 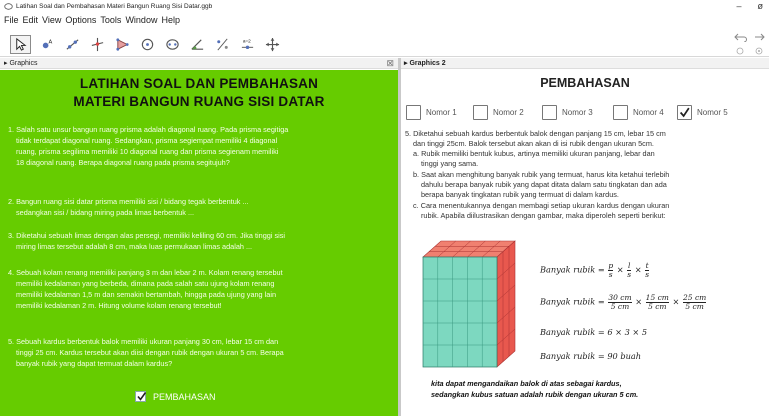 I want to click on reflect-tool, so click(x=222, y=44).